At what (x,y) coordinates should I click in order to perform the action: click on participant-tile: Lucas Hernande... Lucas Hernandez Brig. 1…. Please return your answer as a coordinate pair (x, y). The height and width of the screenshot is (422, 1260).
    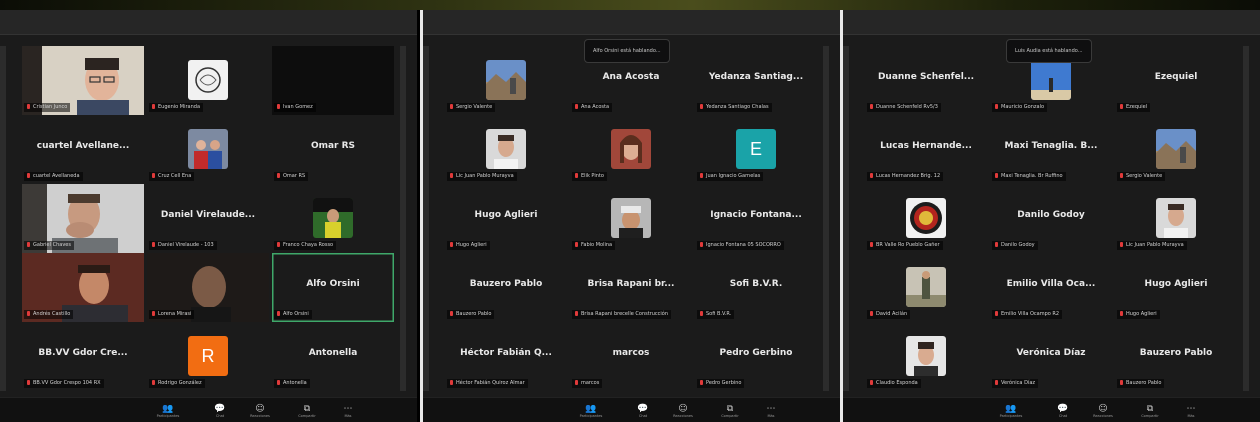
    Looking at the image, I should click on (926, 149).